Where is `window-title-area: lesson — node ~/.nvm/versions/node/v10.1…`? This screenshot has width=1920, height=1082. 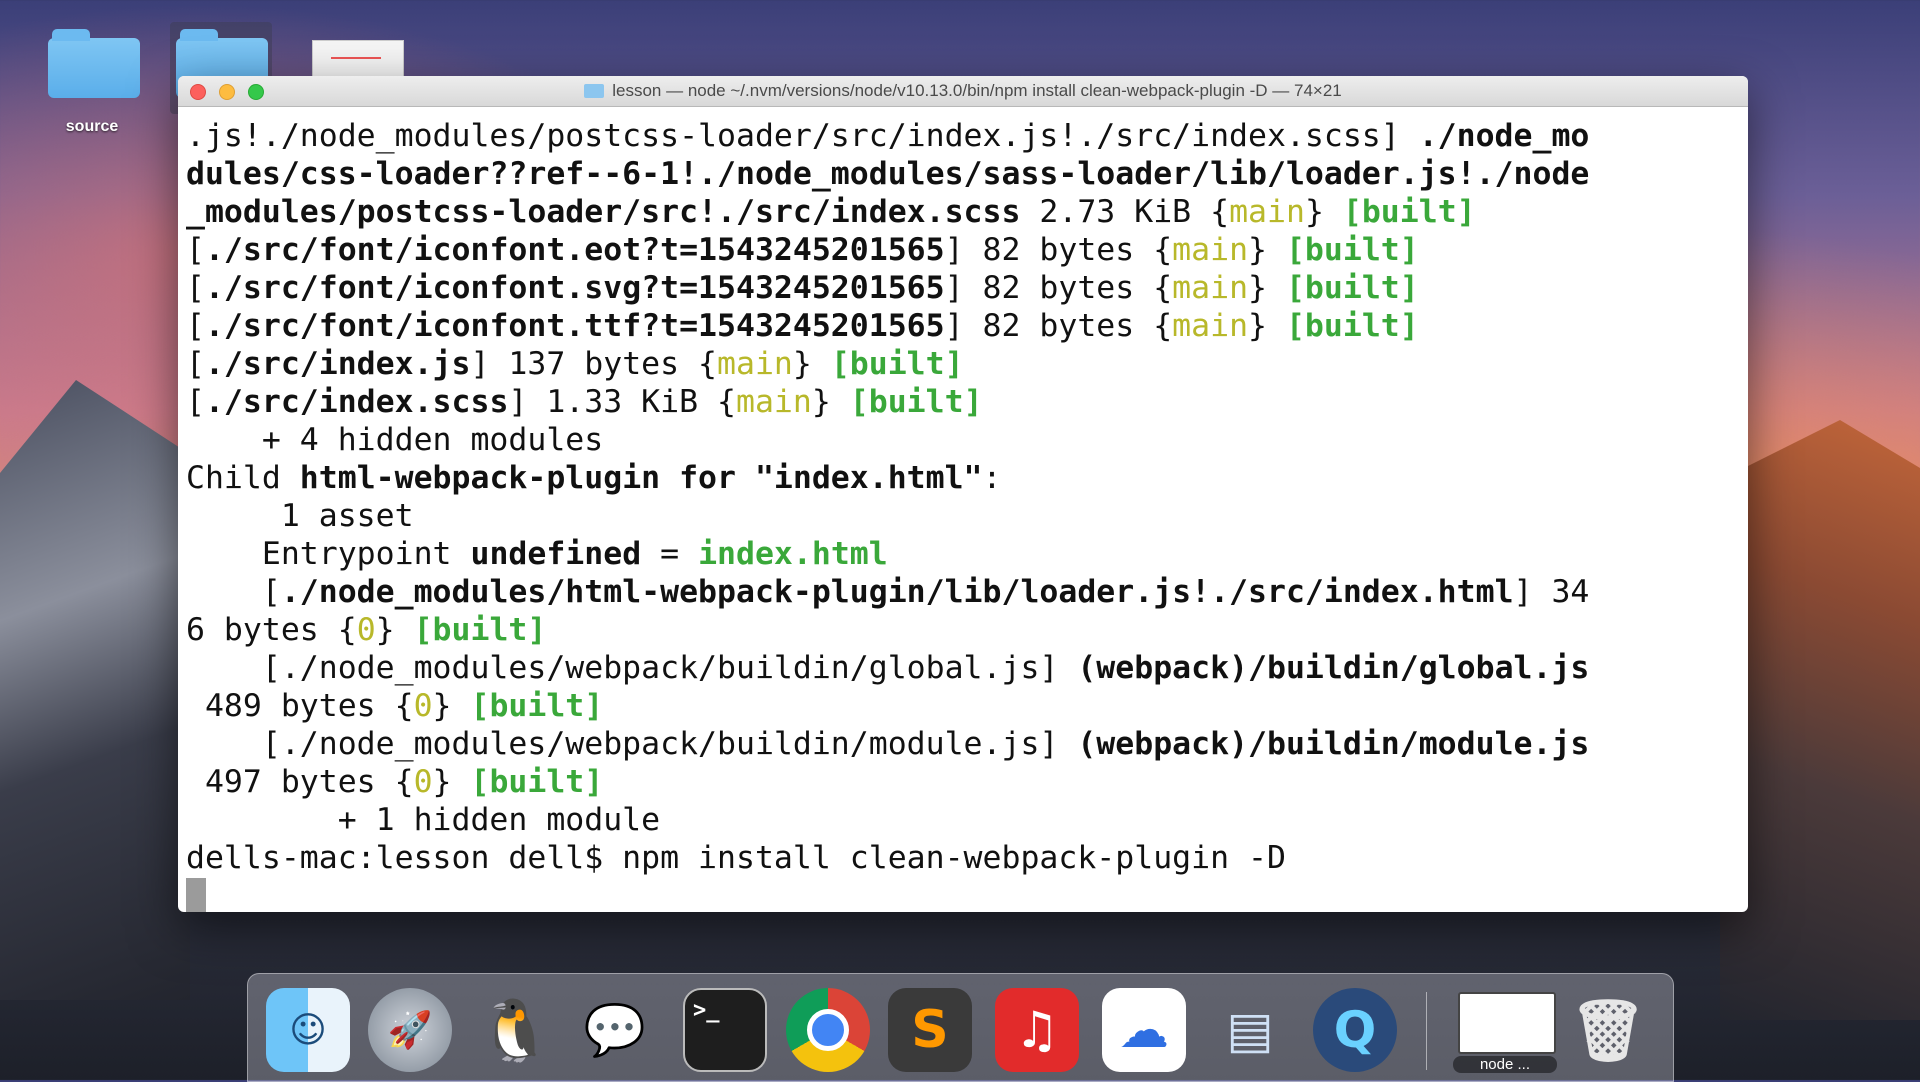
window-title-area: lesson — node ~/.nvm/versions/node/v10.1… is located at coordinates (963, 91).